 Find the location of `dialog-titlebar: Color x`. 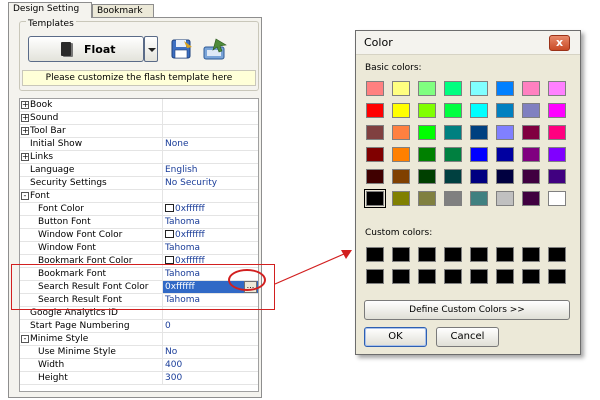

dialog-titlebar: Color x is located at coordinates (468, 43).